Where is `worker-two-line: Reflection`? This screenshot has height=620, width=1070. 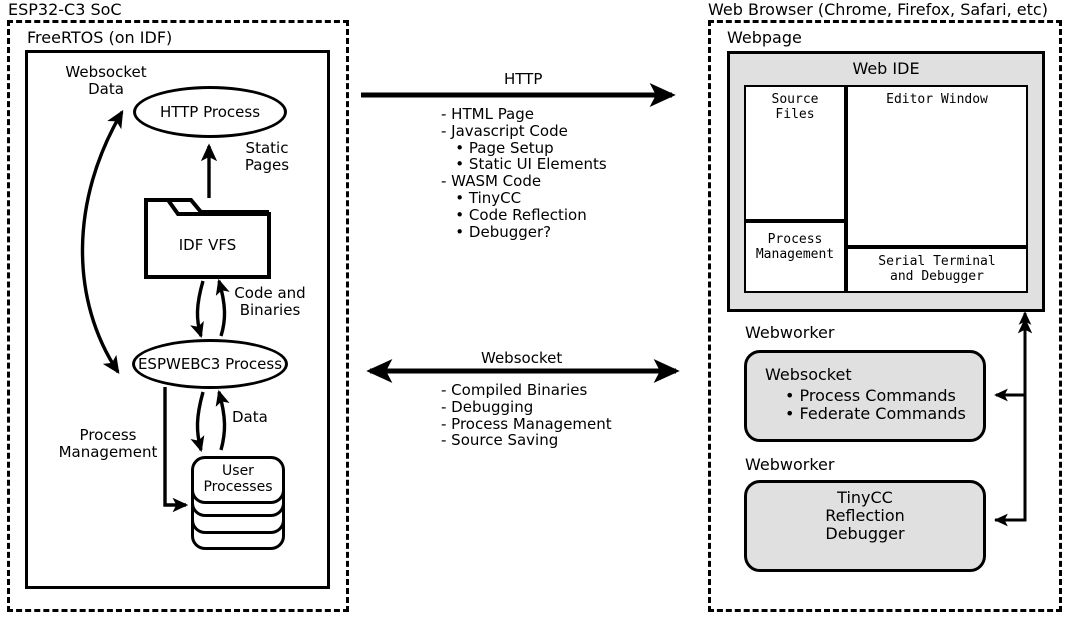 worker-two-line: Reflection is located at coordinates (865, 515).